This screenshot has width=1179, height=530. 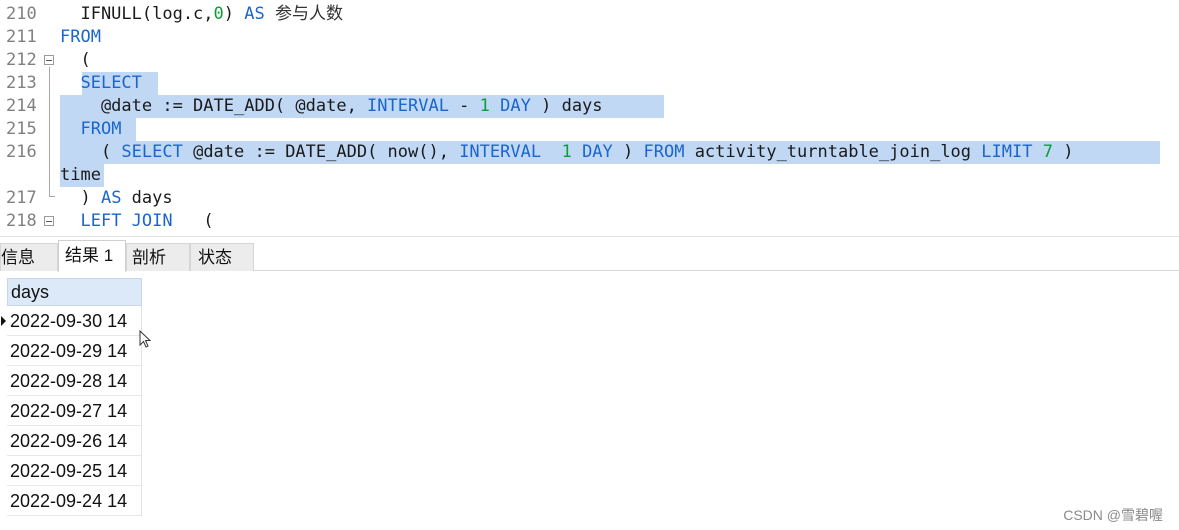 I want to click on line-number: 217, so click(x=21, y=198).